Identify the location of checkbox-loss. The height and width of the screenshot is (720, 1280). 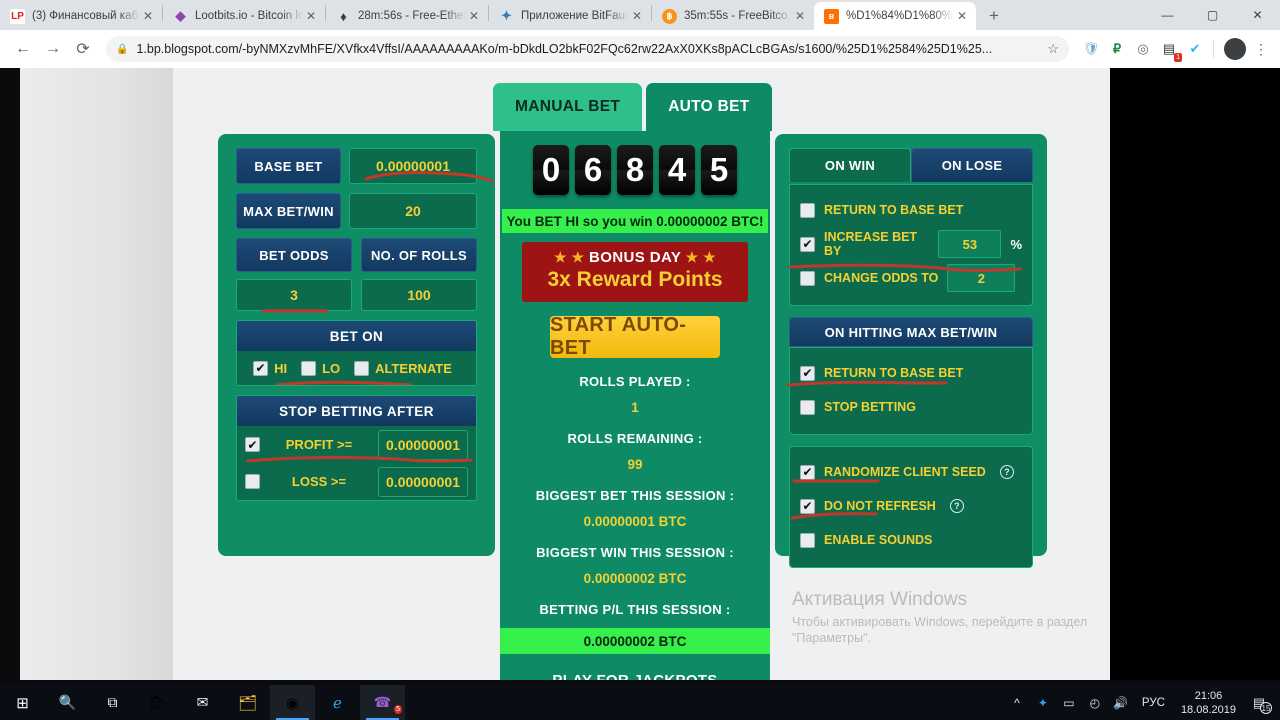
(252, 481).